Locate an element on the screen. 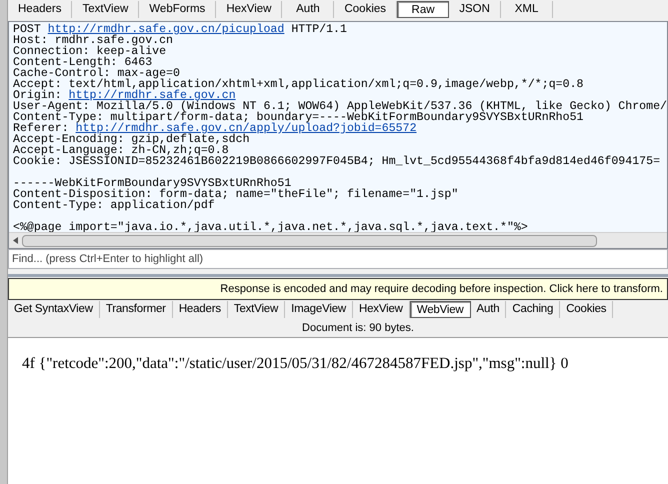  request-line: Content-Disposition: form-data; name="theFile"; filename="1.jsp" is located at coordinates (235, 194).